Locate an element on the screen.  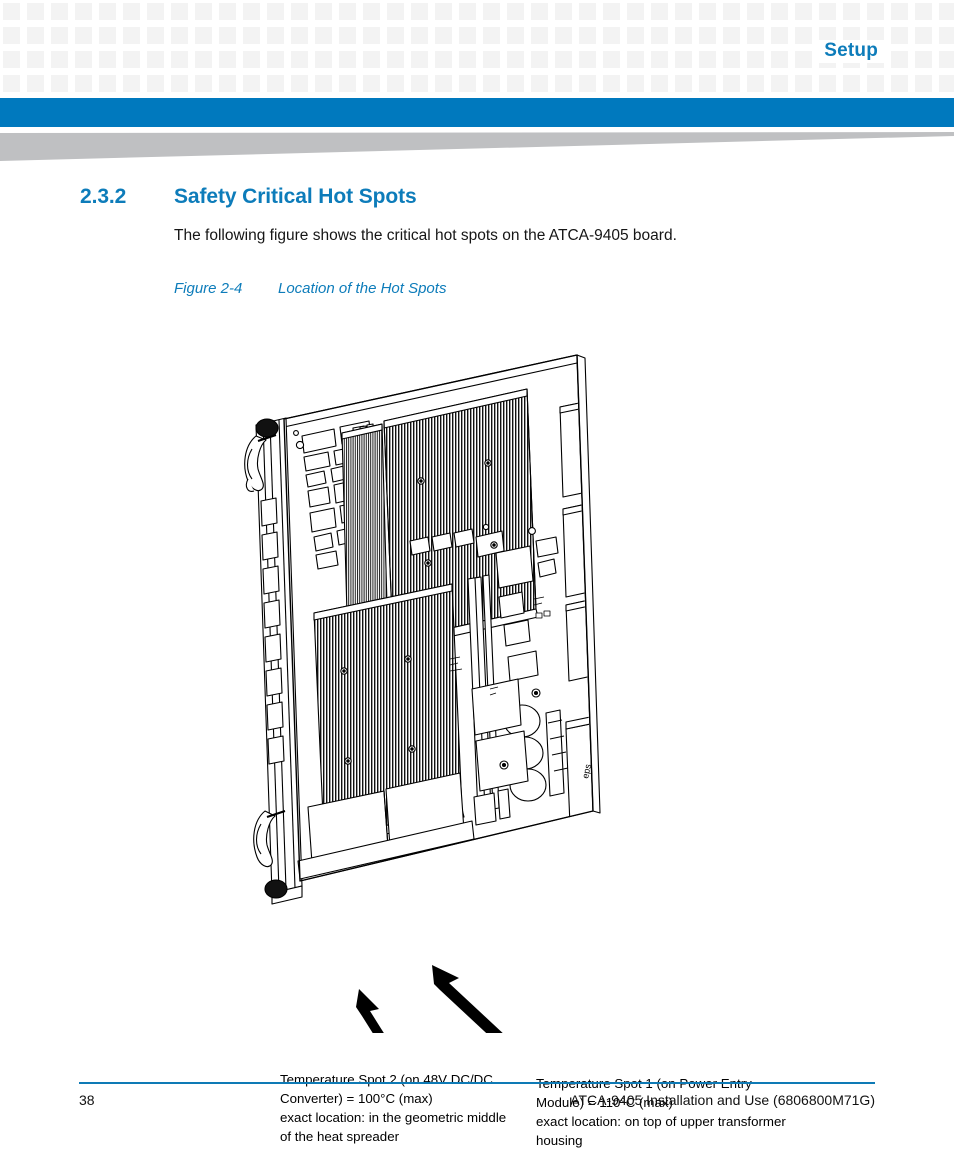
section-heading: 2.3.2 Safety Critical Hot Spots is located at coordinates (480, 197).